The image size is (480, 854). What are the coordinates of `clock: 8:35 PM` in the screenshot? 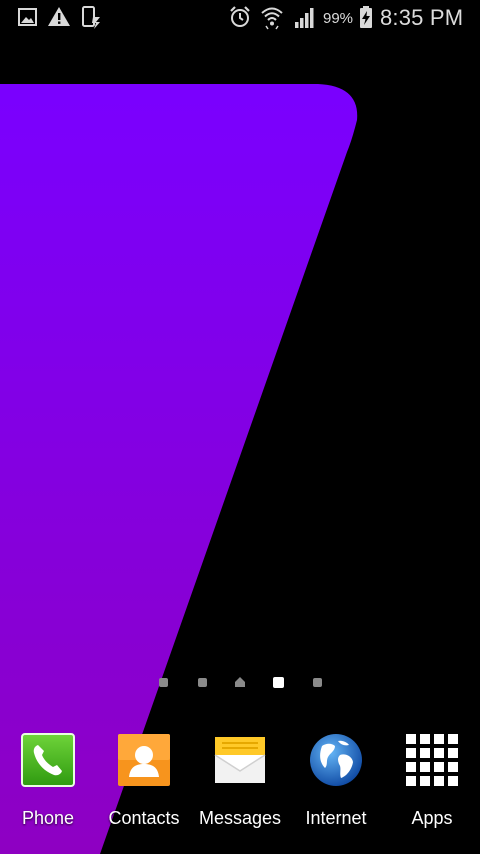 It's located at (422, 17).